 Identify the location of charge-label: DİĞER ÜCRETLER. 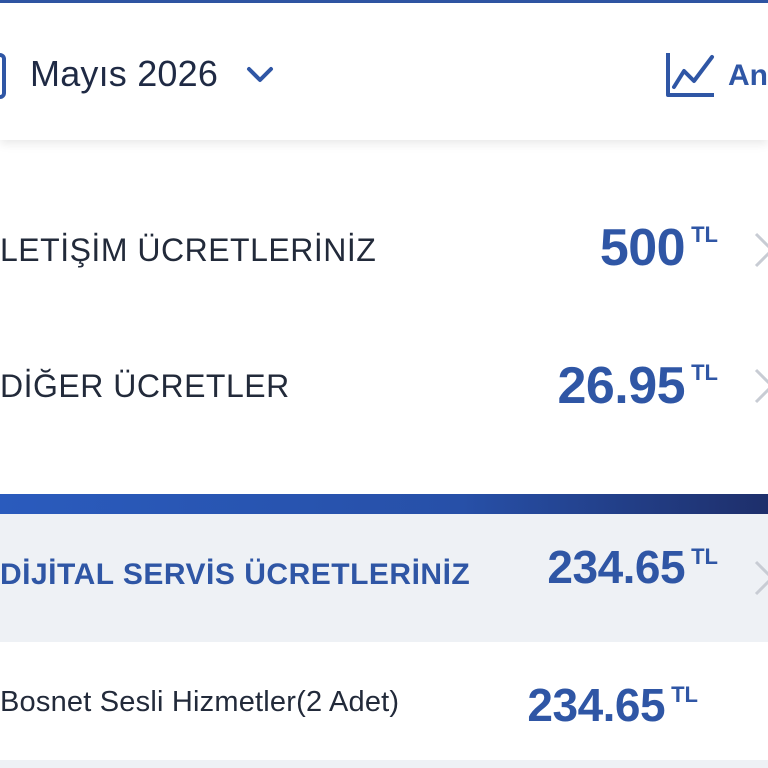
(145, 386).